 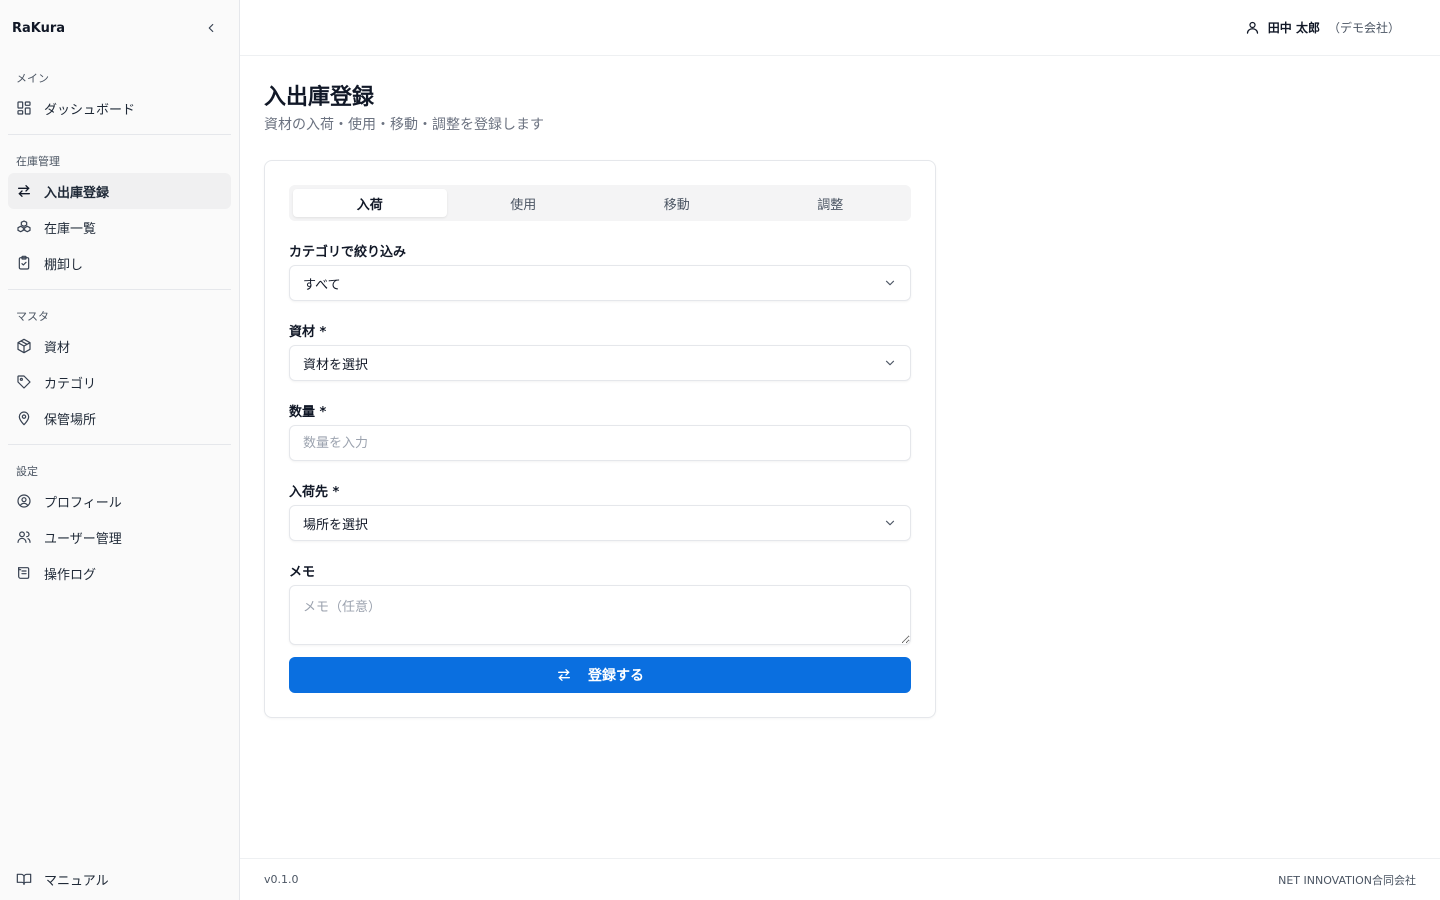 I want to click on sidebar-item-user-management: ユーザー管理, so click(x=119, y=537).